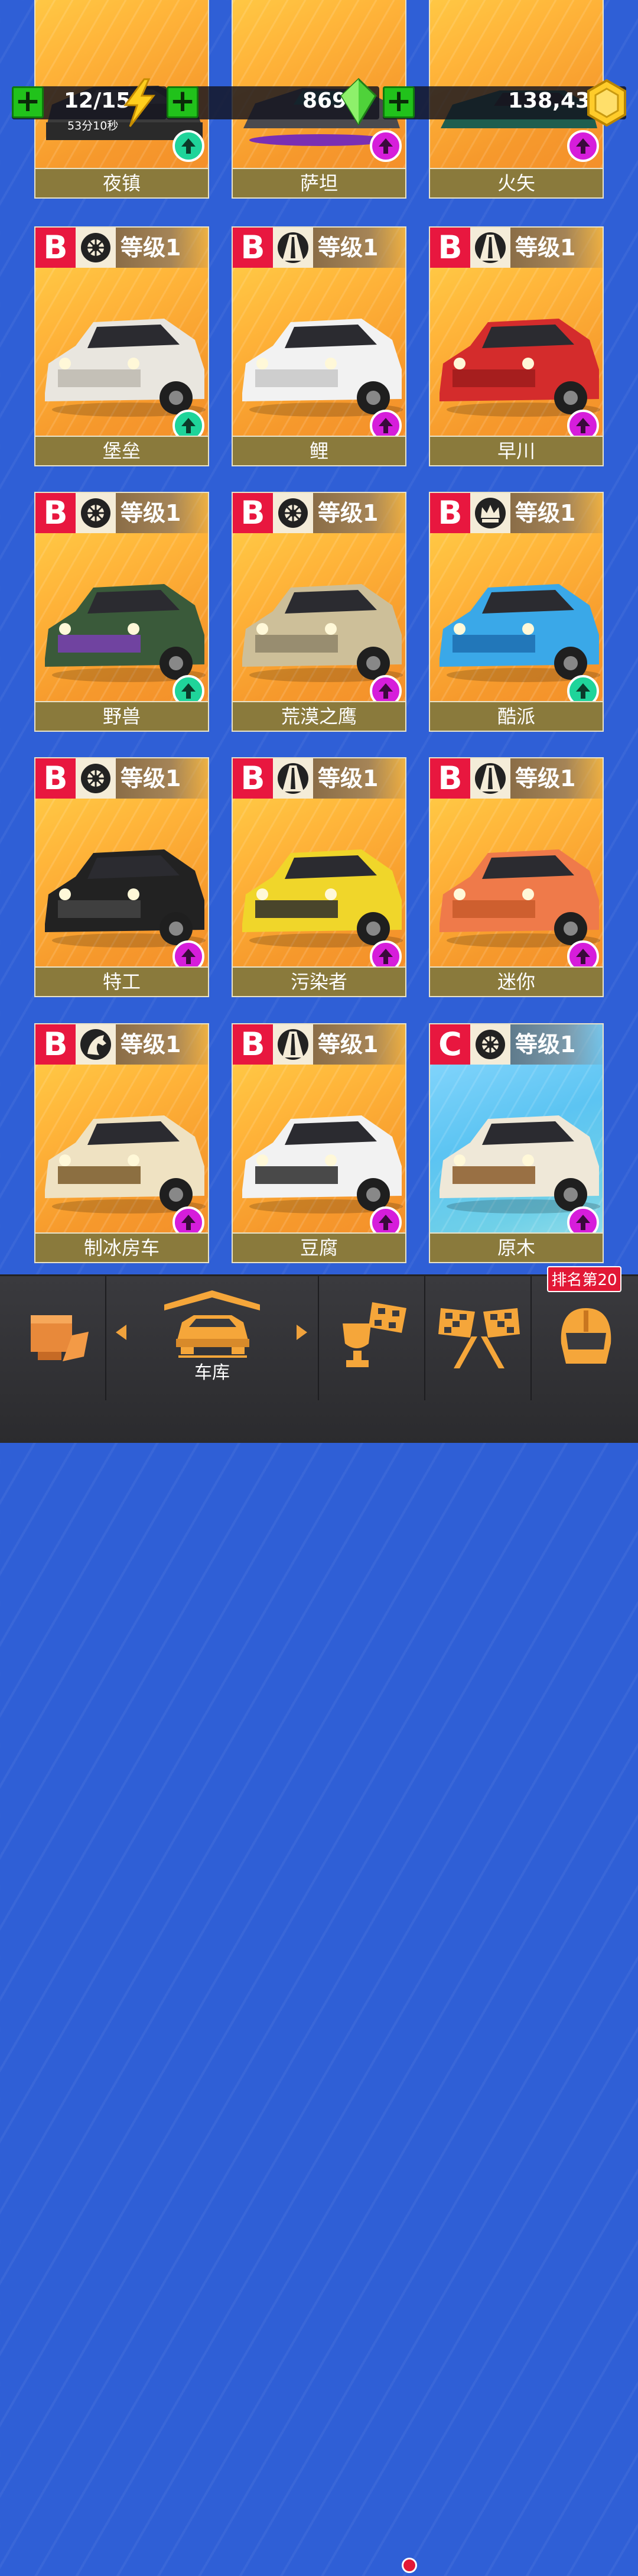 The width and height of the screenshot is (638, 2576). What do you see at coordinates (516, 716) in the screenshot?
I see `car-name: 酷派` at bounding box center [516, 716].